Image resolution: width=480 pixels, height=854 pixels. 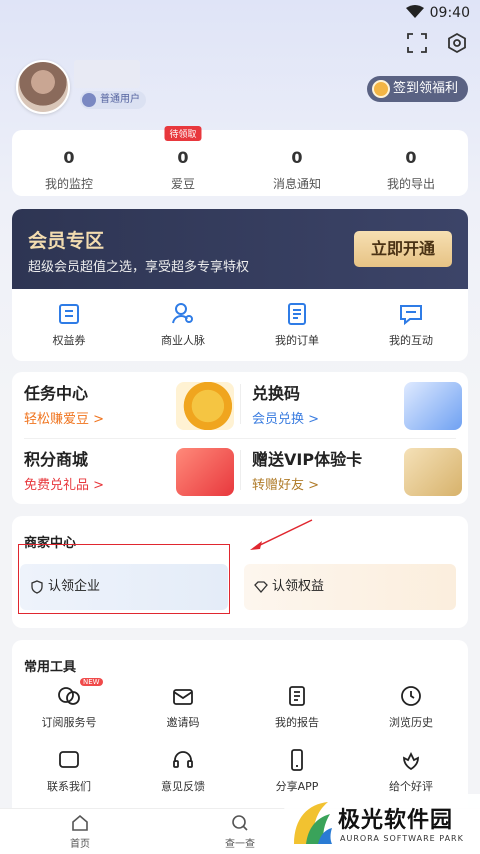 I want to click on quick-item-interactions: 我的互动, so click(x=411, y=325).